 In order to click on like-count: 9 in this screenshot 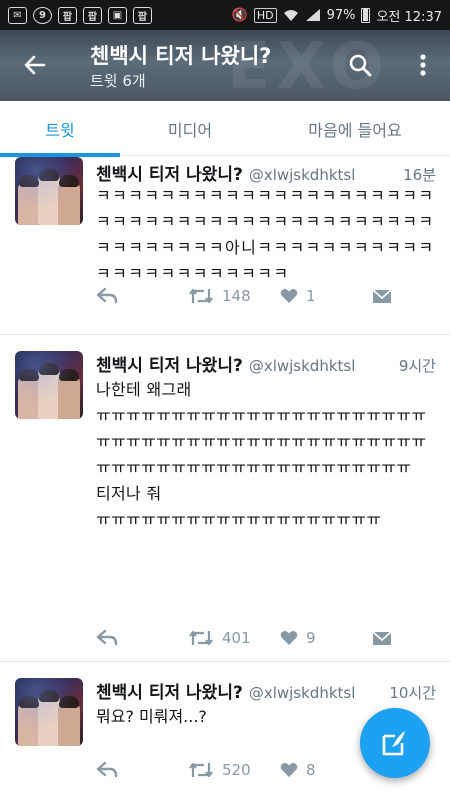, I will do `click(311, 638)`.